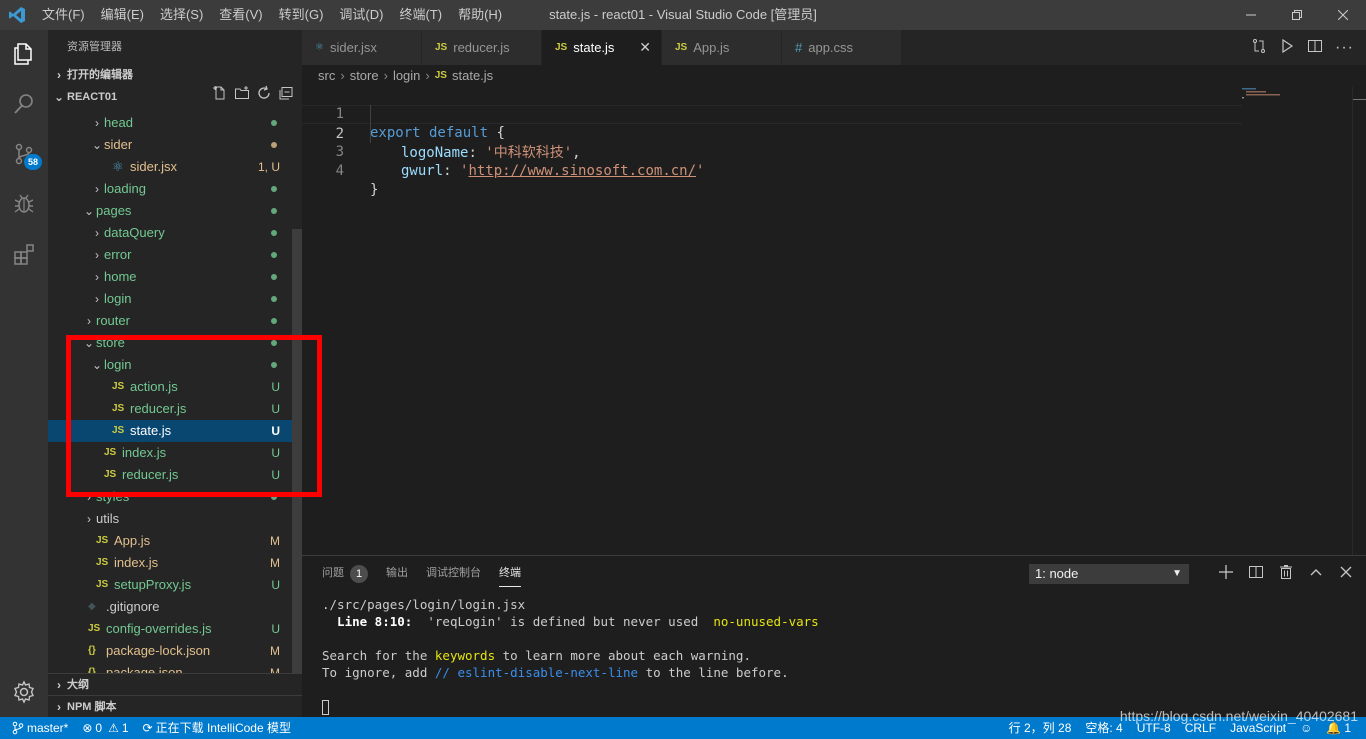  What do you see at coordinates (286, 97) in the screenshot?
I see `collapse-all-icon` at bounding box center [286, 97].